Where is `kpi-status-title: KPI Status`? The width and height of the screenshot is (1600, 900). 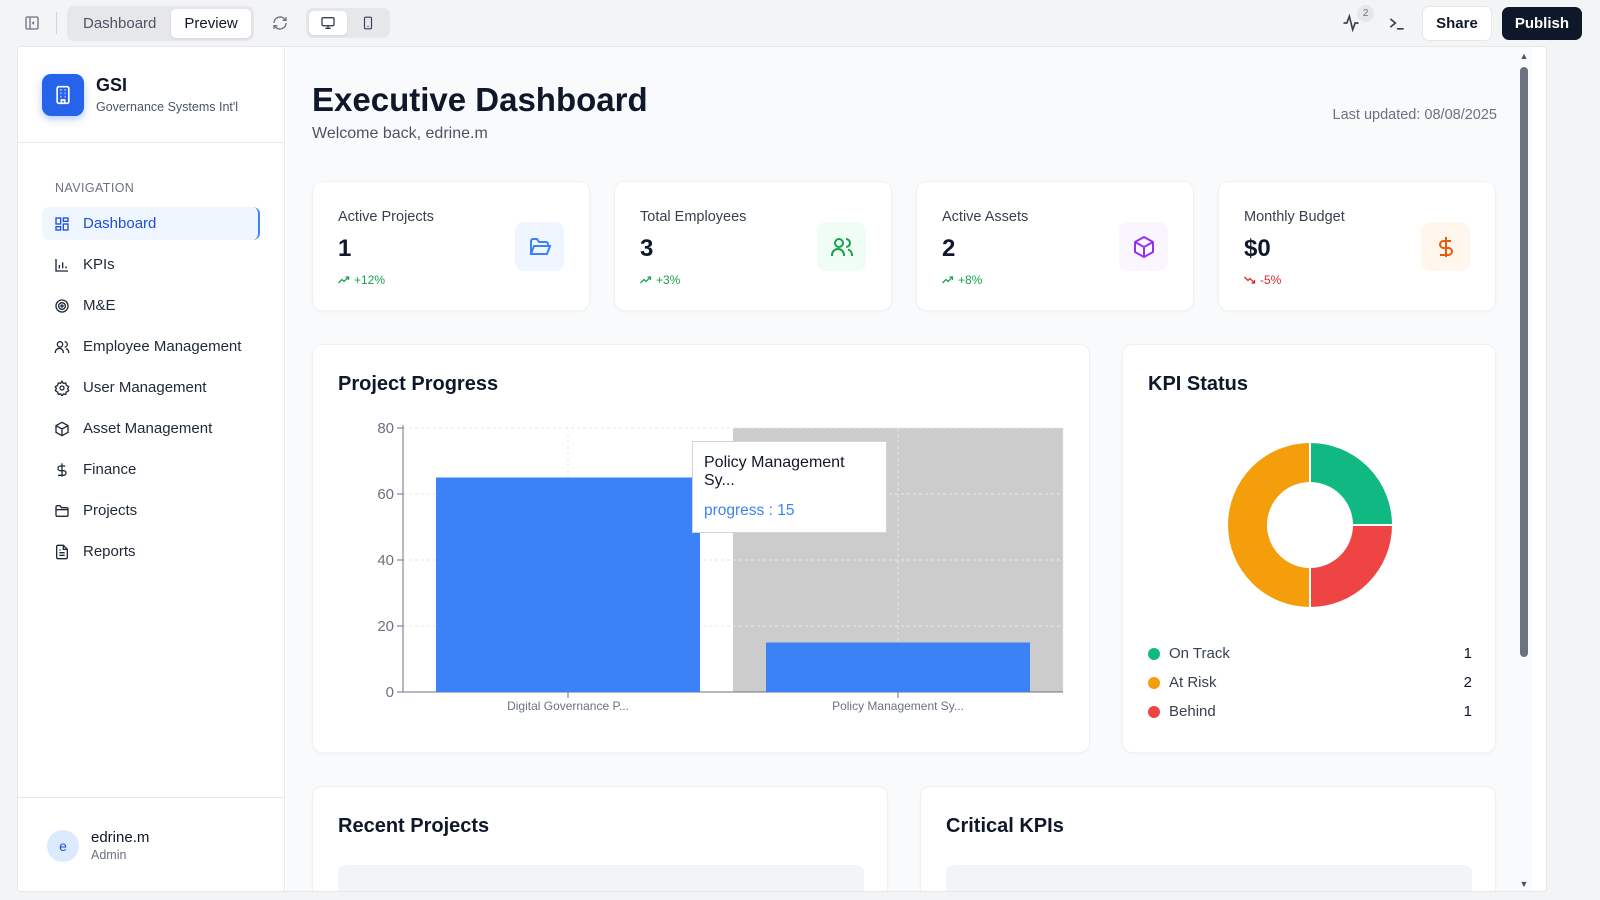 kpi-status-title: KPI Status is located at coordinates (1198, 384).